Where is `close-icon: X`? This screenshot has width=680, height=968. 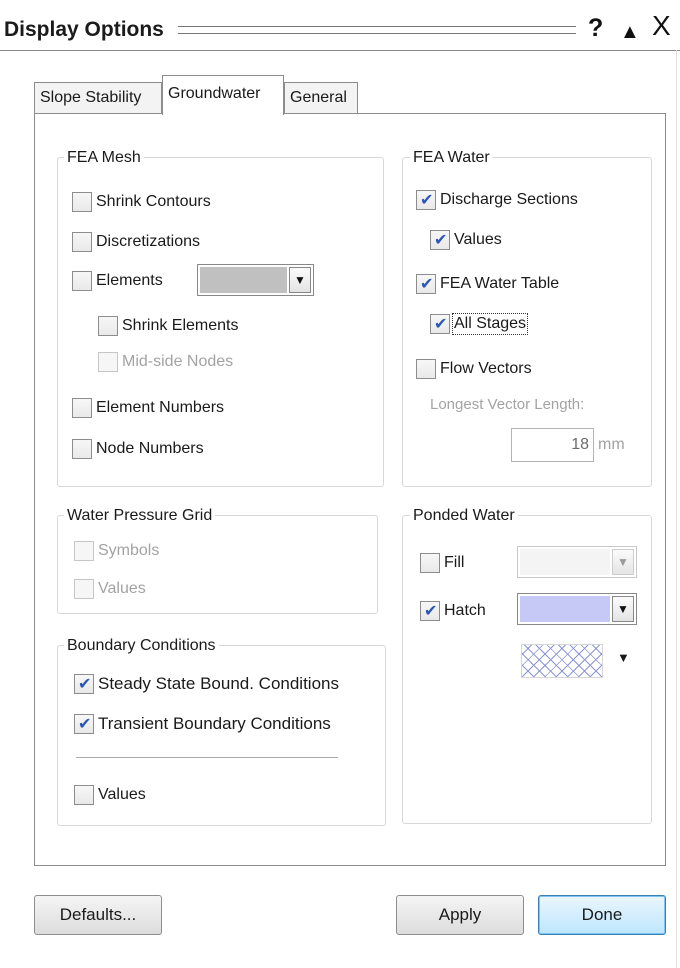
close-icon: X is located at coordinates (661, 26).